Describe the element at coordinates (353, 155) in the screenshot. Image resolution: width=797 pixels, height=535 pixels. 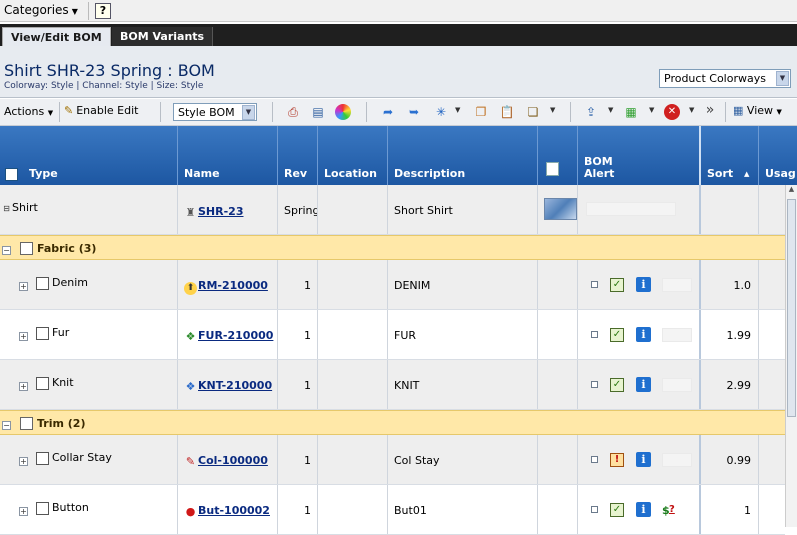
I see `column-location: Location` at that location.